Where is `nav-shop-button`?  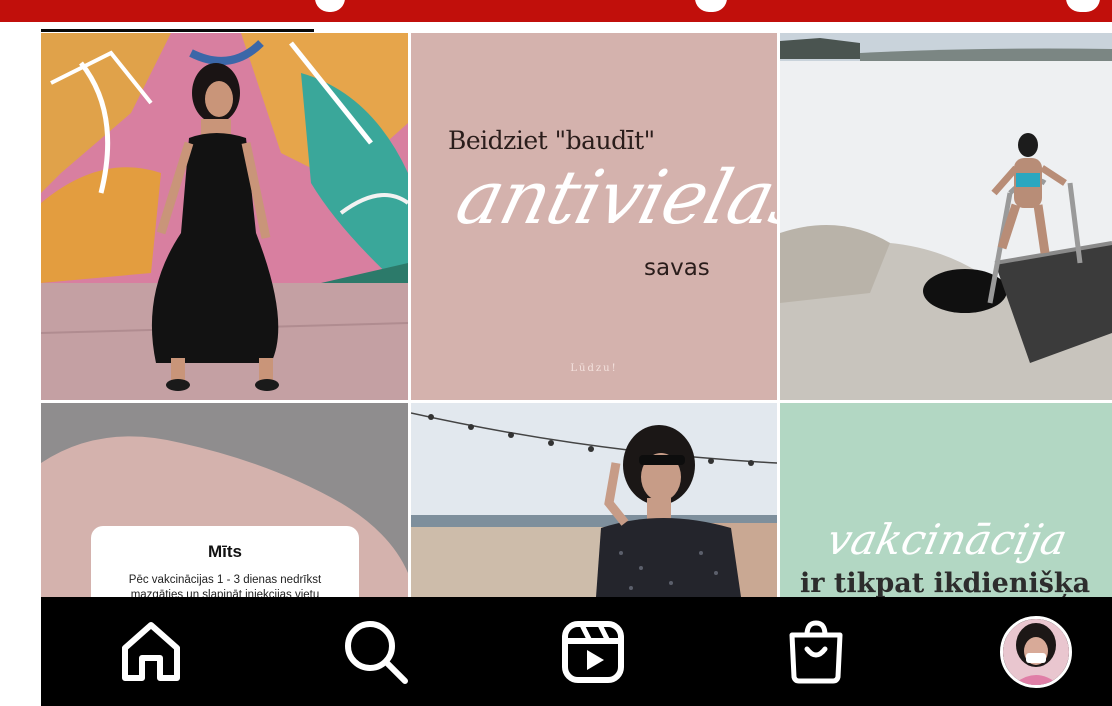
nav-shop-button is located at coordinates (816, 651).